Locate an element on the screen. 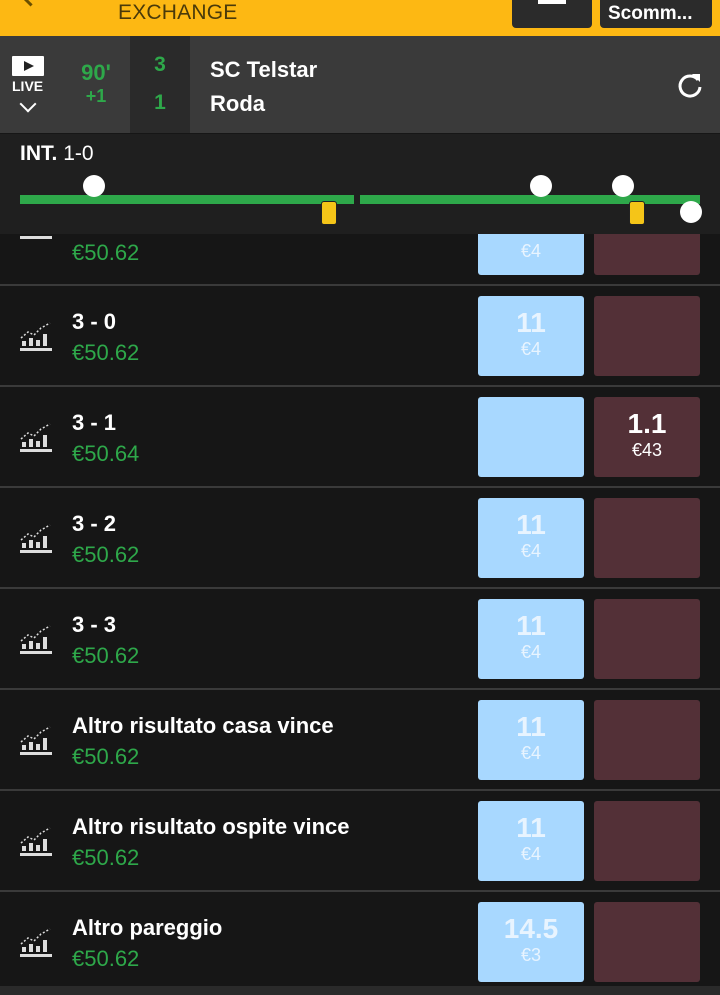 This screenshot has width=720, height=995. runner-row: 3 - 0 €50.62 11 €4 is located at coordinates (360, 336).